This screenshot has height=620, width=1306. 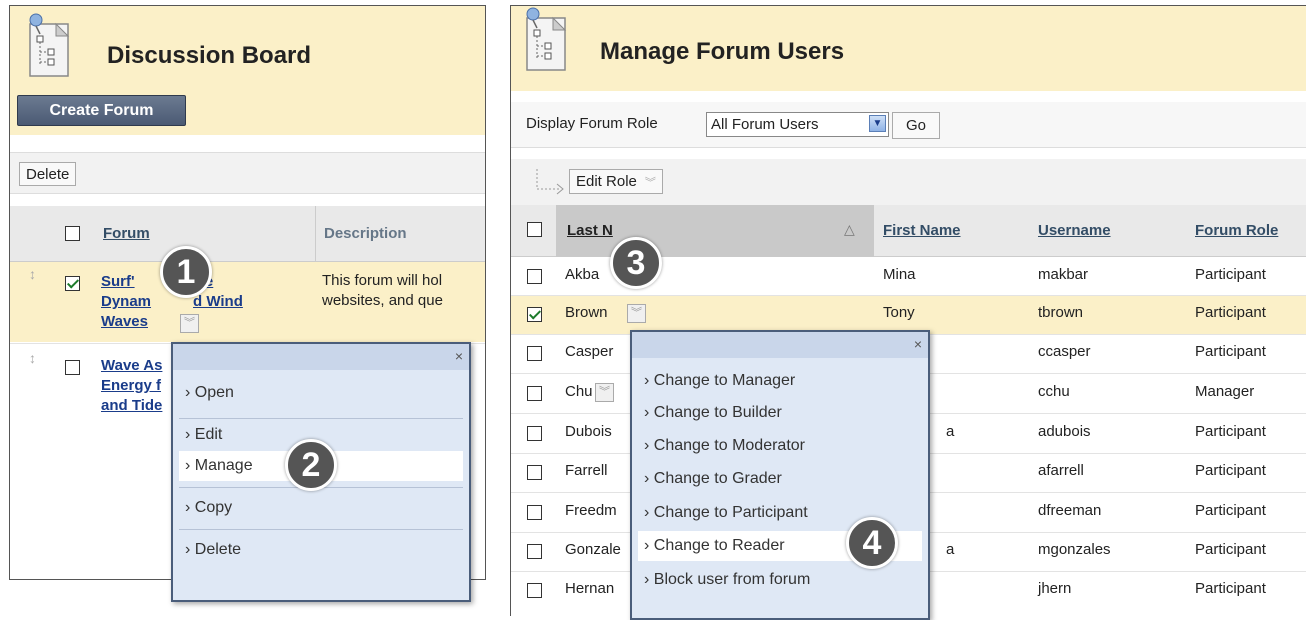 I want to click on username: tbrown, so click(x=1061, y=312).